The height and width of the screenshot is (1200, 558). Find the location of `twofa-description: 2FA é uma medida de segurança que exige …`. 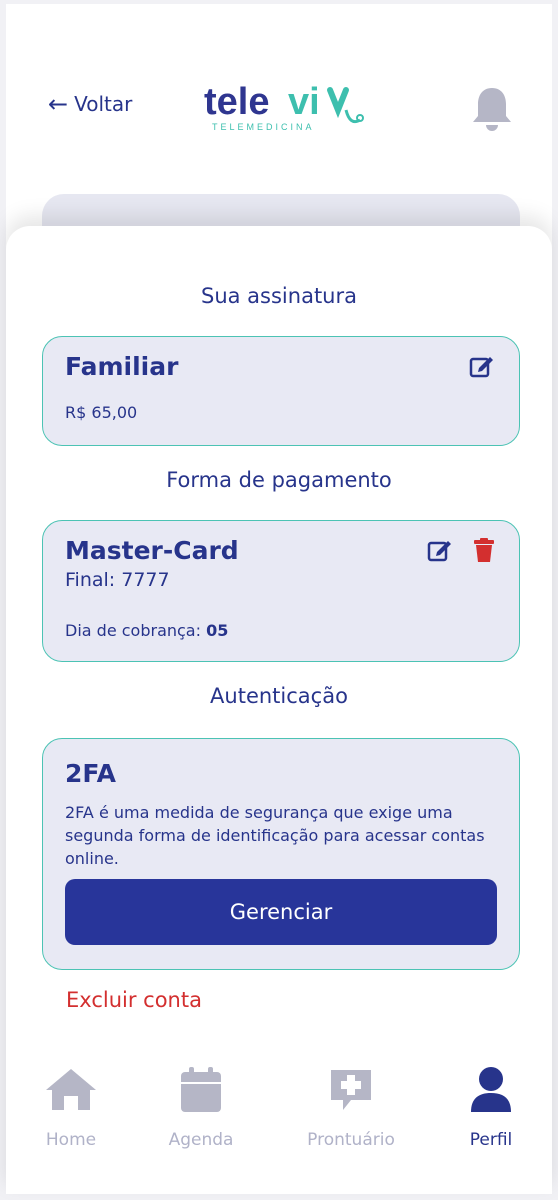

twofa-description: 2FA é uma medida de segurança que exige … is located at coordinates (275, 835).